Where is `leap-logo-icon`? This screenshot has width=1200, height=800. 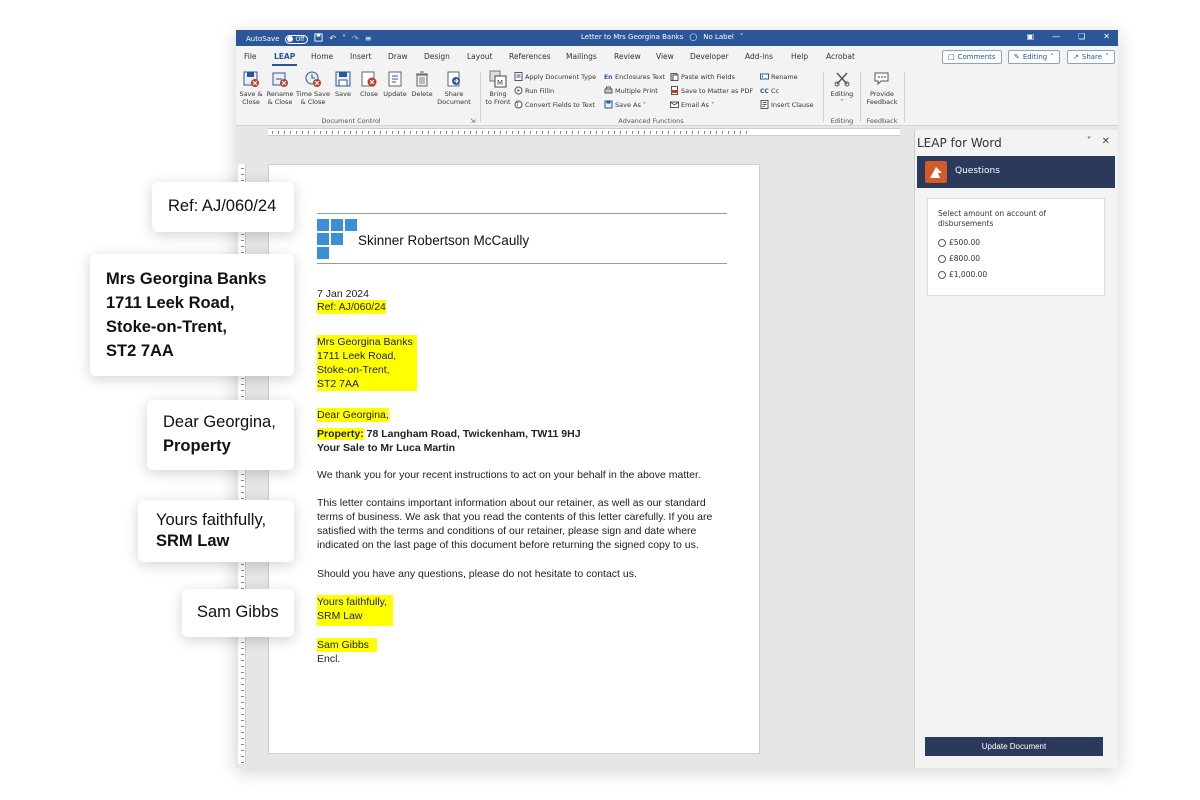
leap-logo-icon is located at coordinates (936, 172).